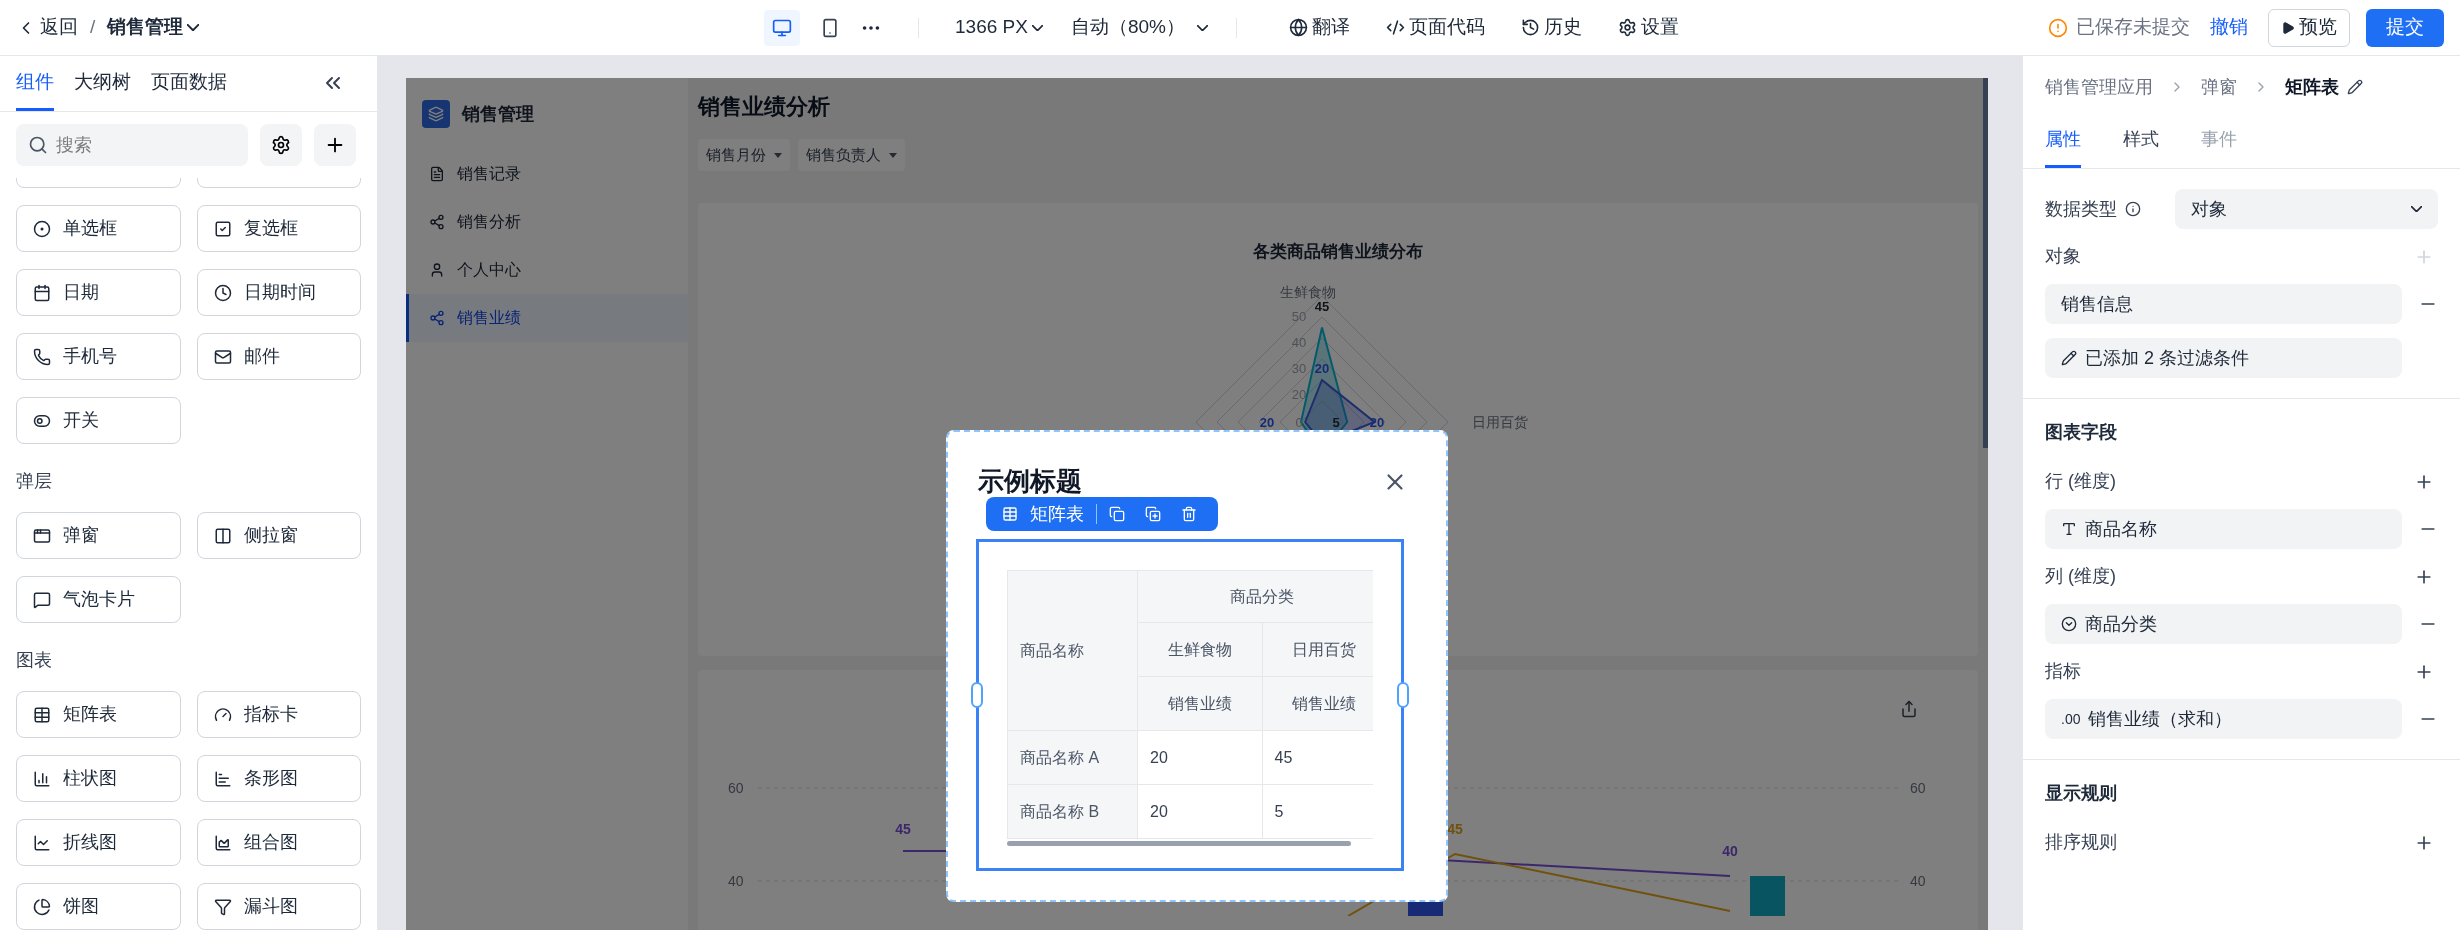  Describe the element at coordinates (132, 145) in the screenshot. I see `search-field: 搜索` at that location.